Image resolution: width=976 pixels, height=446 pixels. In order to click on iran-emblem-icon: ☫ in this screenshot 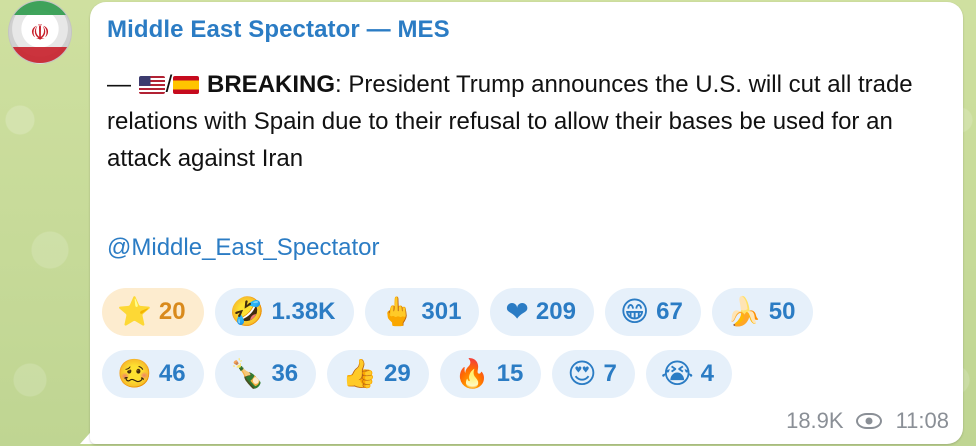, I will do `click(40, 32)`.